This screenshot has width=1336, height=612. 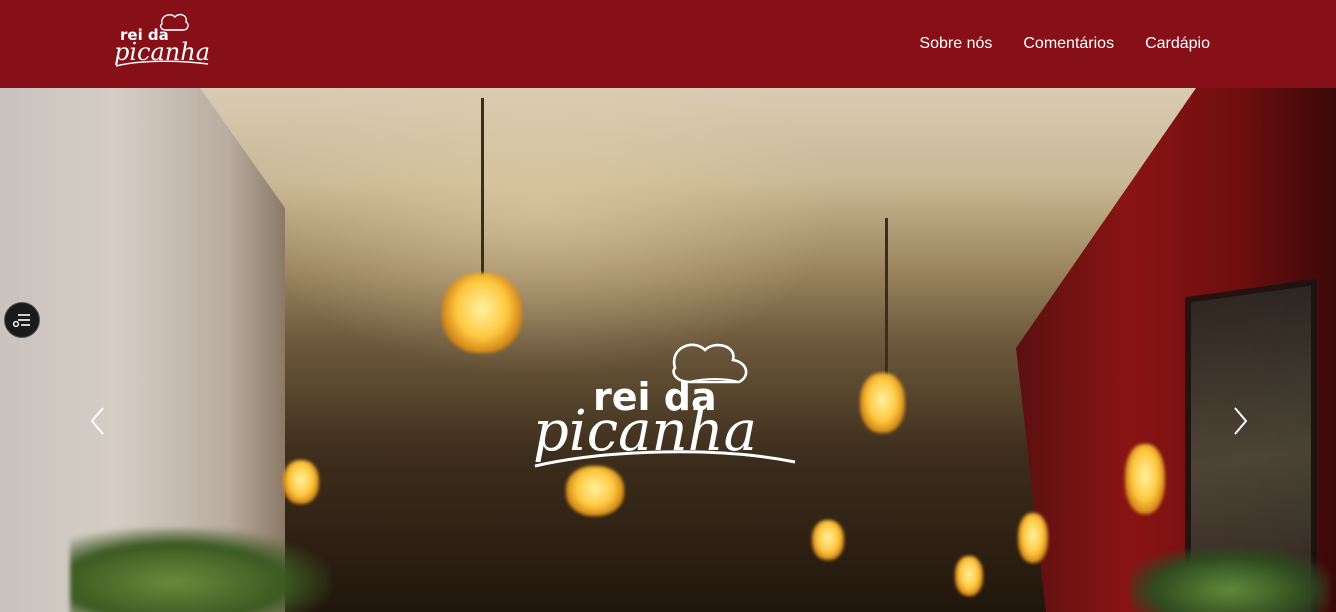 I want to click on brand-logo-link: rei da picanha, so click(x=162, y=39).